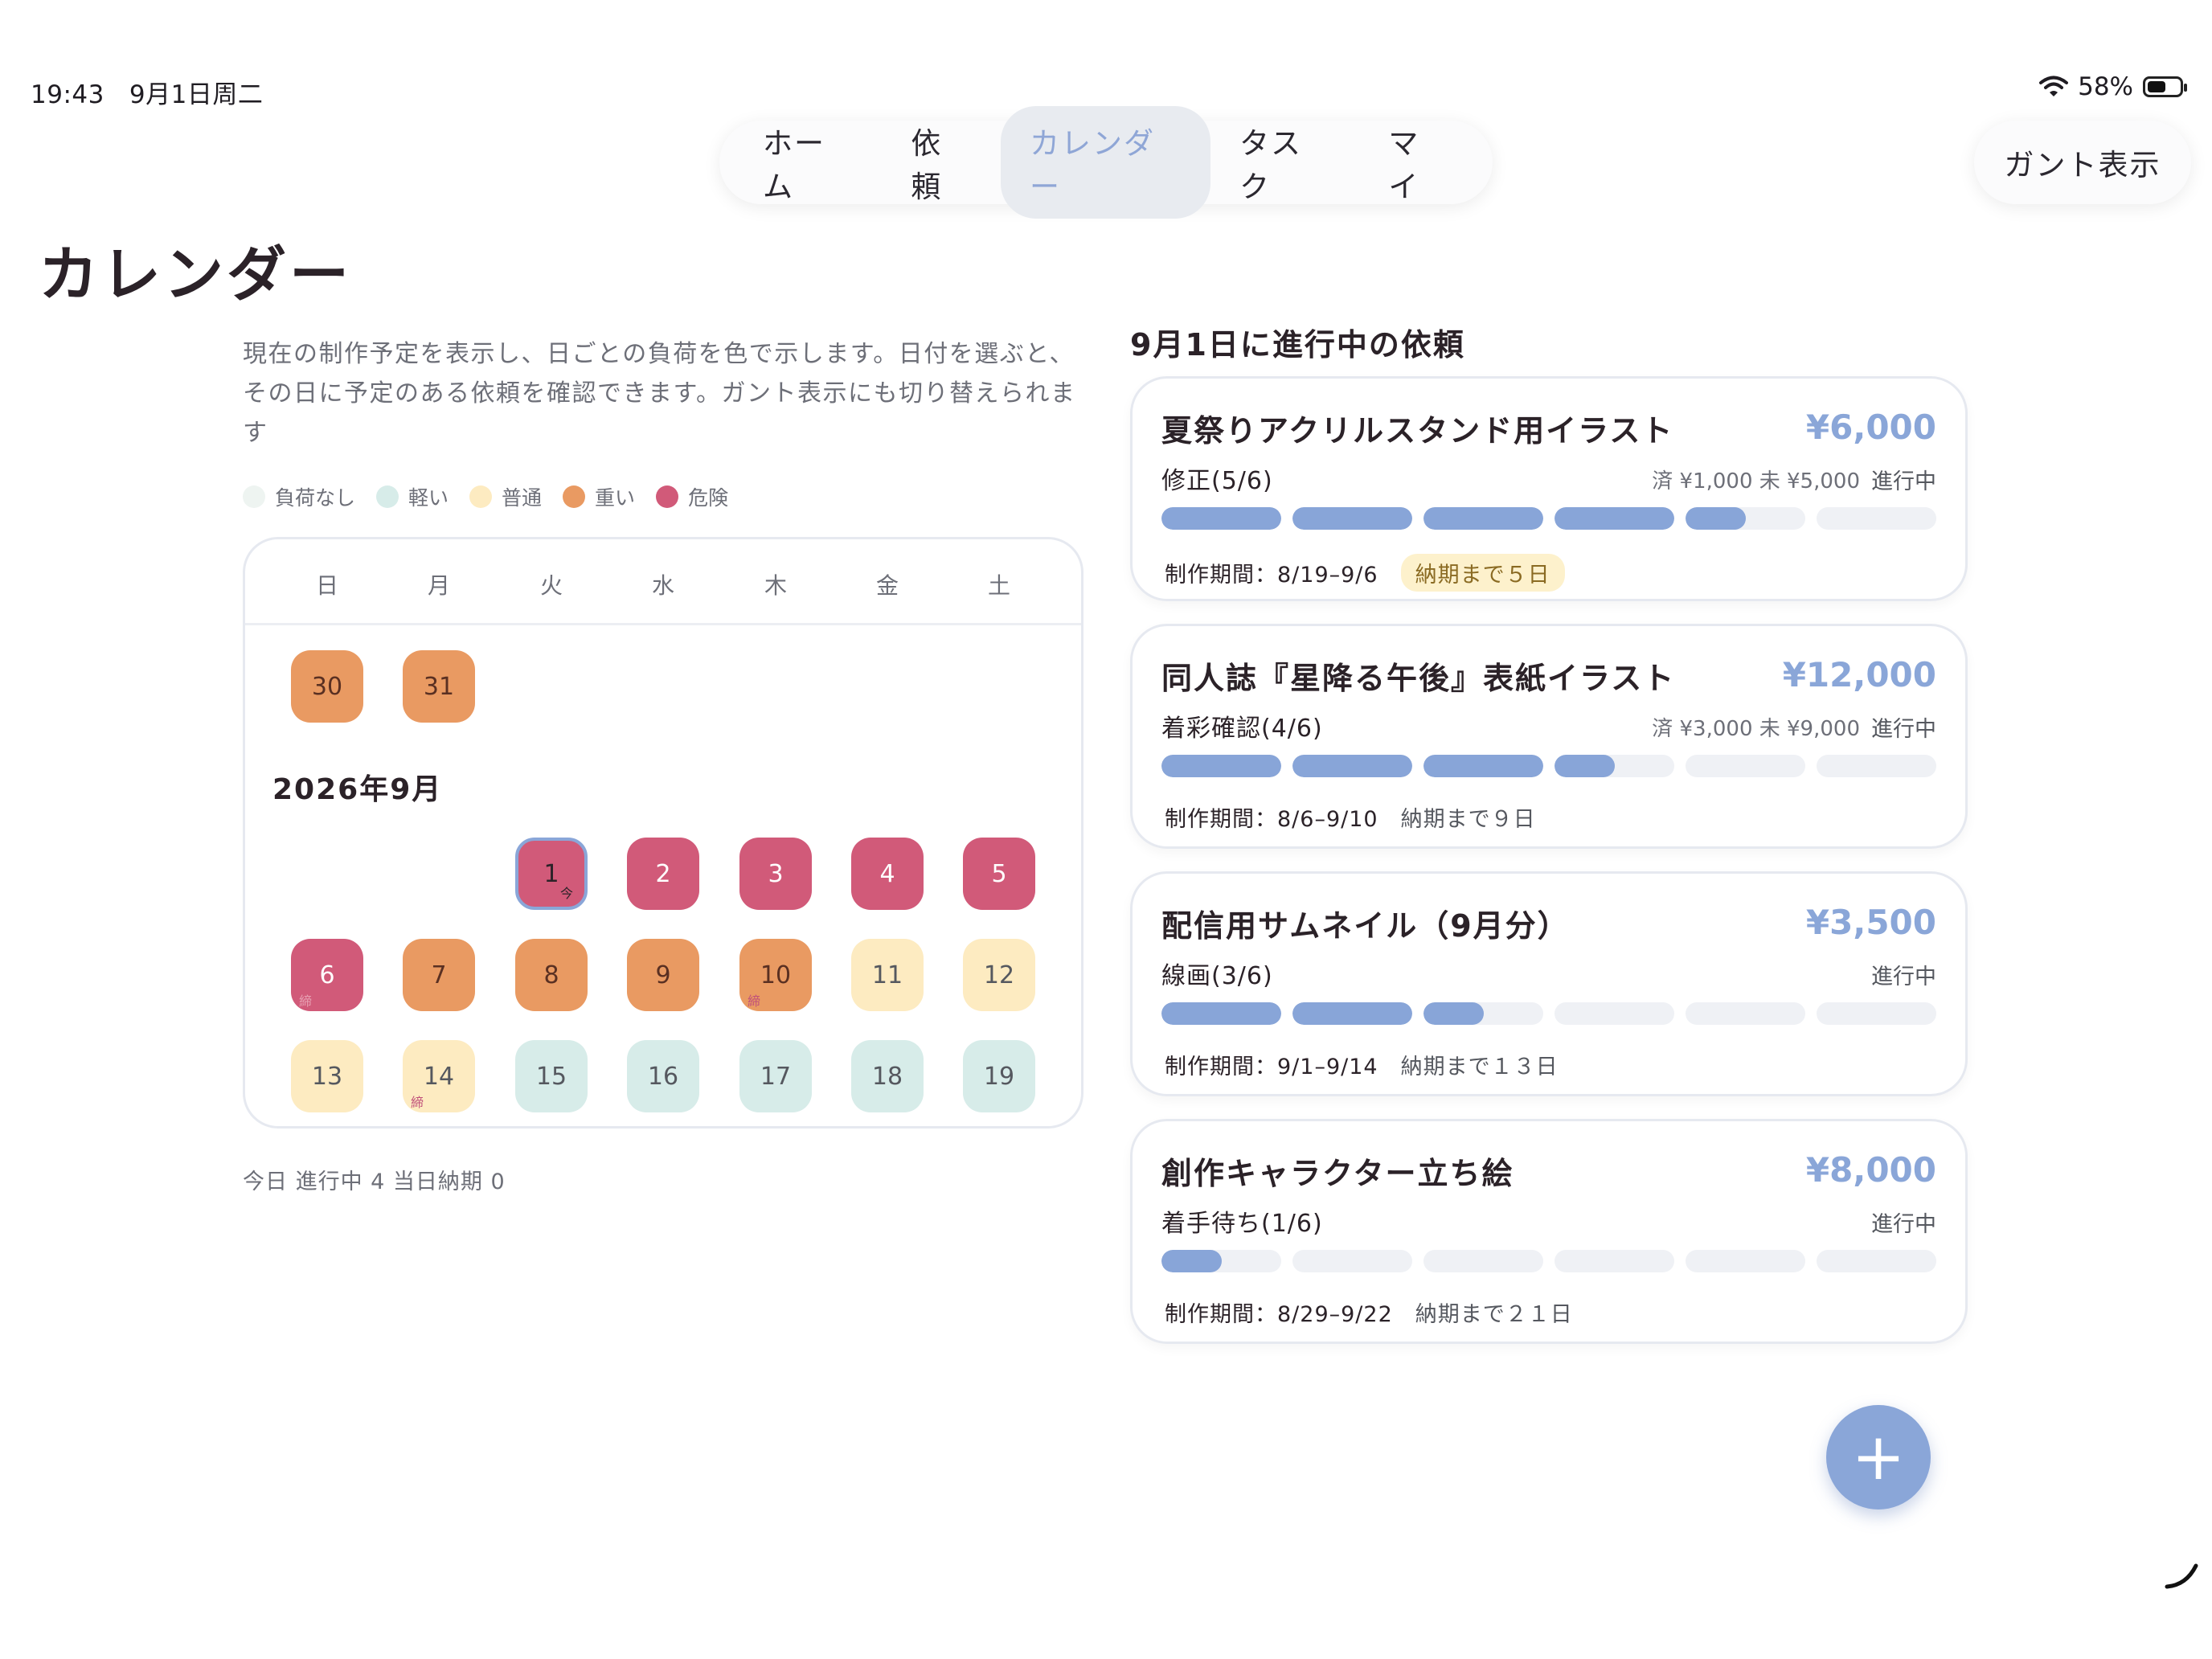  I want to click on today-marker: 今, so click(566, 893).